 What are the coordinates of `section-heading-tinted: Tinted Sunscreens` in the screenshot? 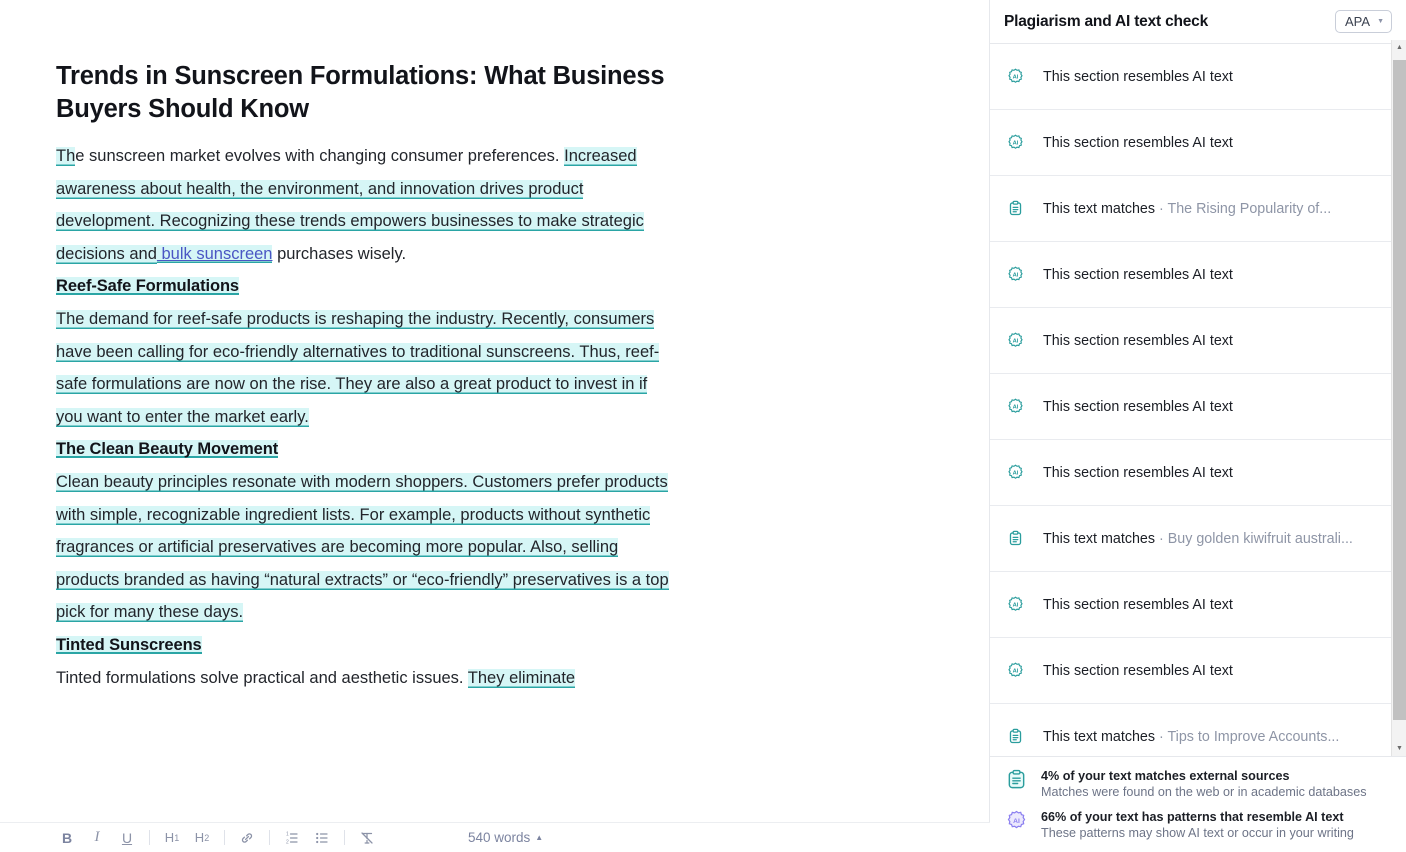 It's located at (366, 645).